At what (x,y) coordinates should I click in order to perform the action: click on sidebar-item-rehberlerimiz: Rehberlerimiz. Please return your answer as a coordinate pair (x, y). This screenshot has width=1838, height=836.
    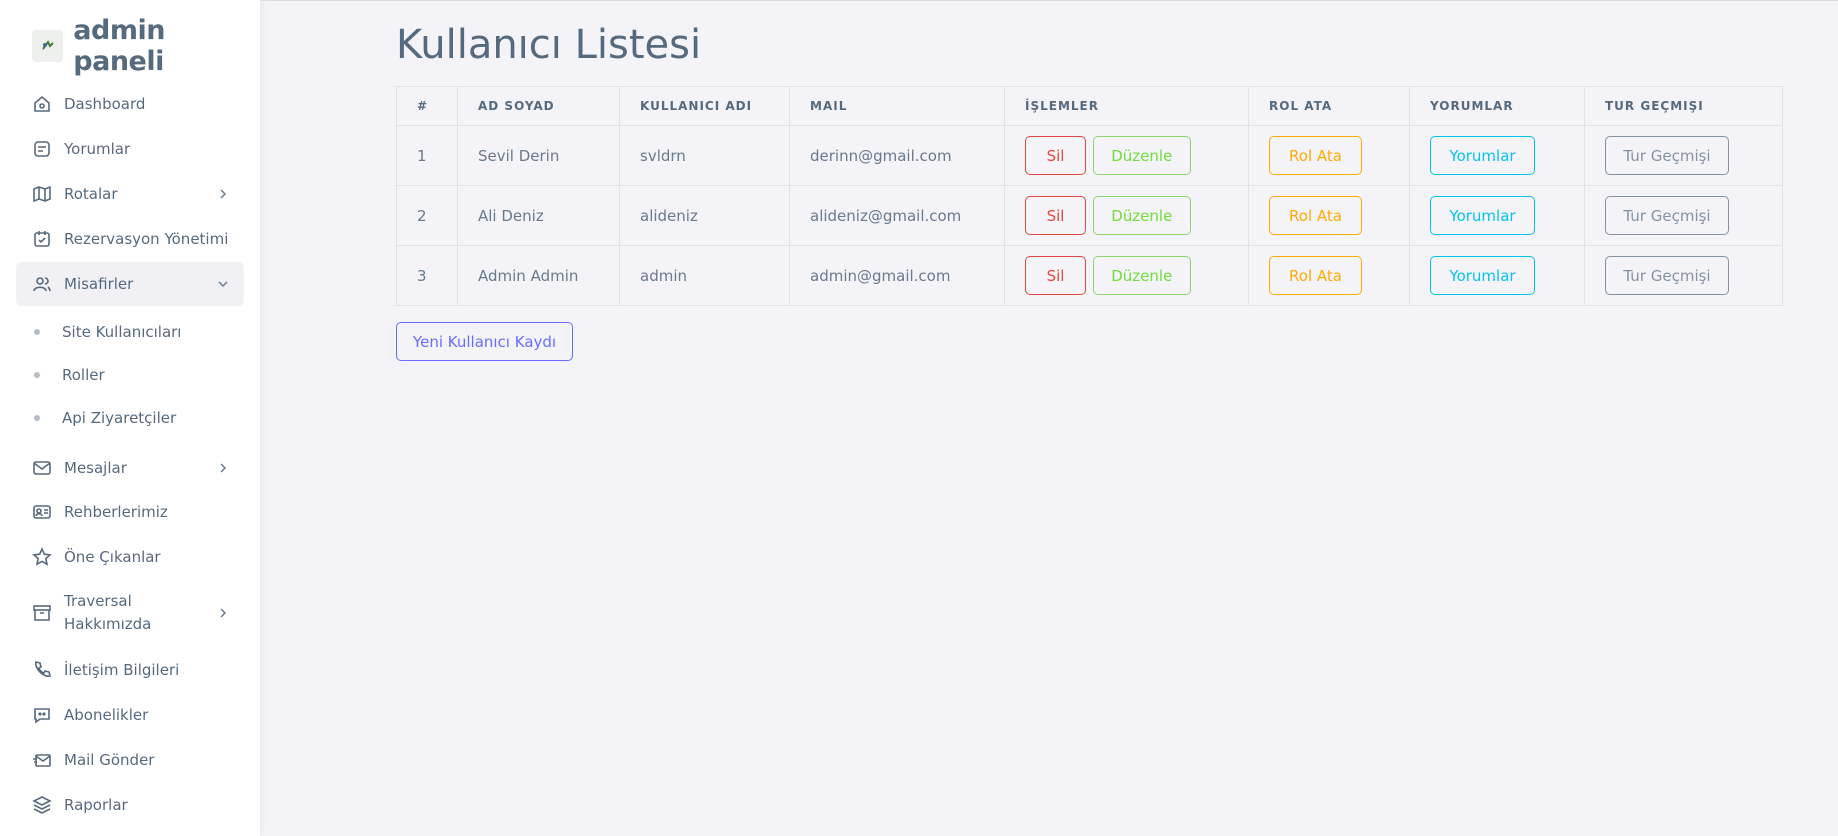
    Looking at the image, I should click on (130, 512).